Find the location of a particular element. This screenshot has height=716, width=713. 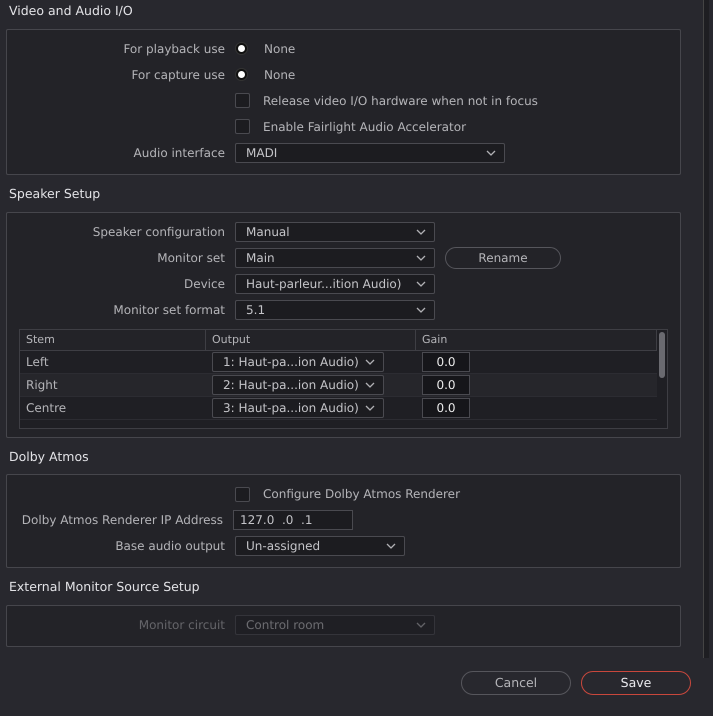

scrollbar-thumb is located at coordinates (662, 355).